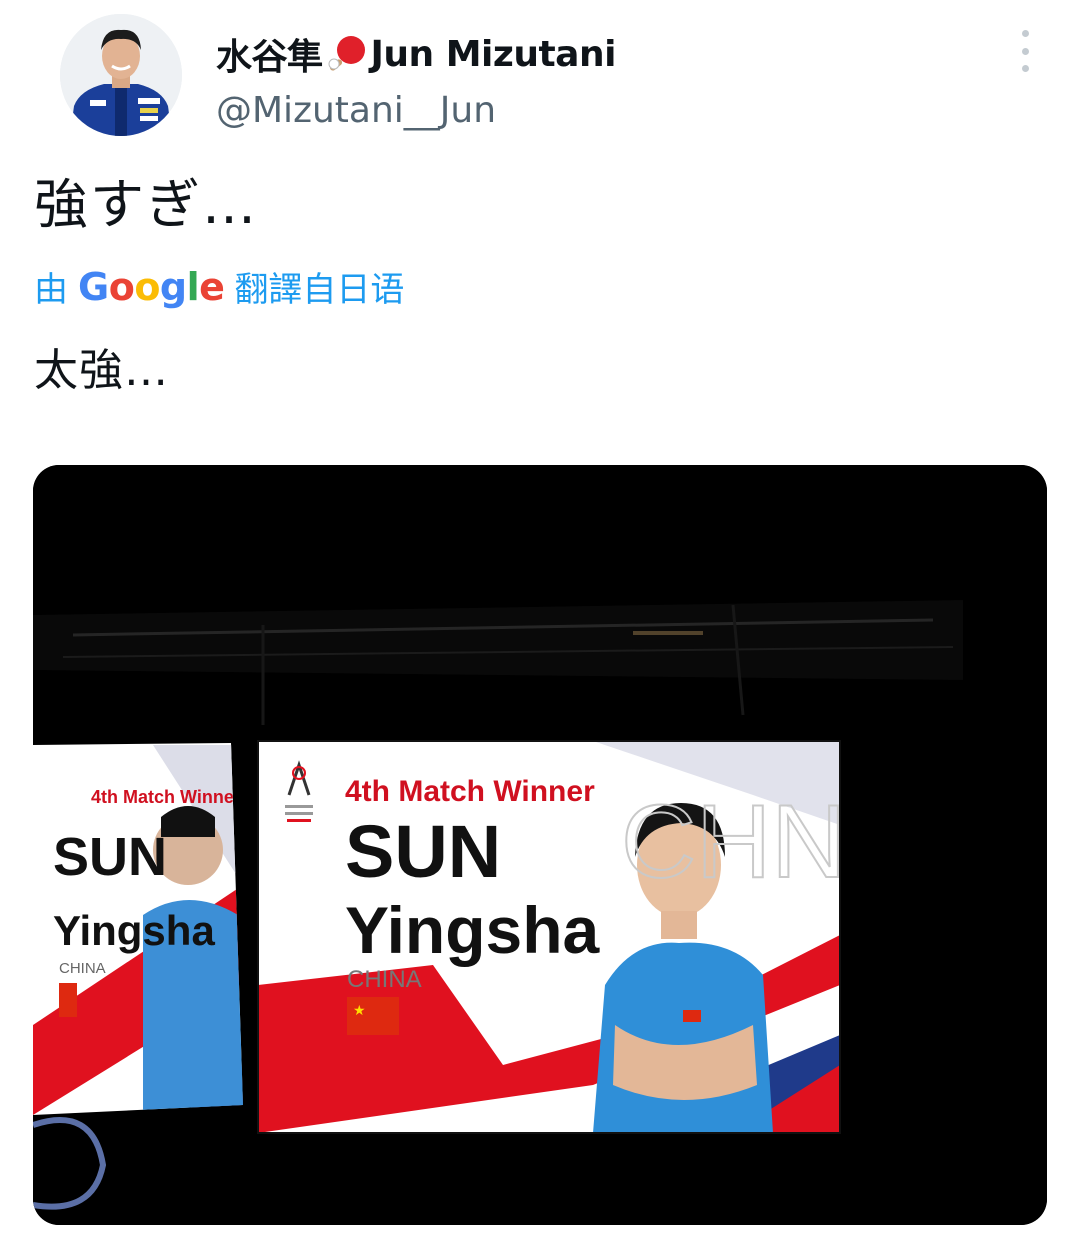 The height and width of the screenshot is (1255, 1079). I want to click on side-china-flag, so click(68, 1000).